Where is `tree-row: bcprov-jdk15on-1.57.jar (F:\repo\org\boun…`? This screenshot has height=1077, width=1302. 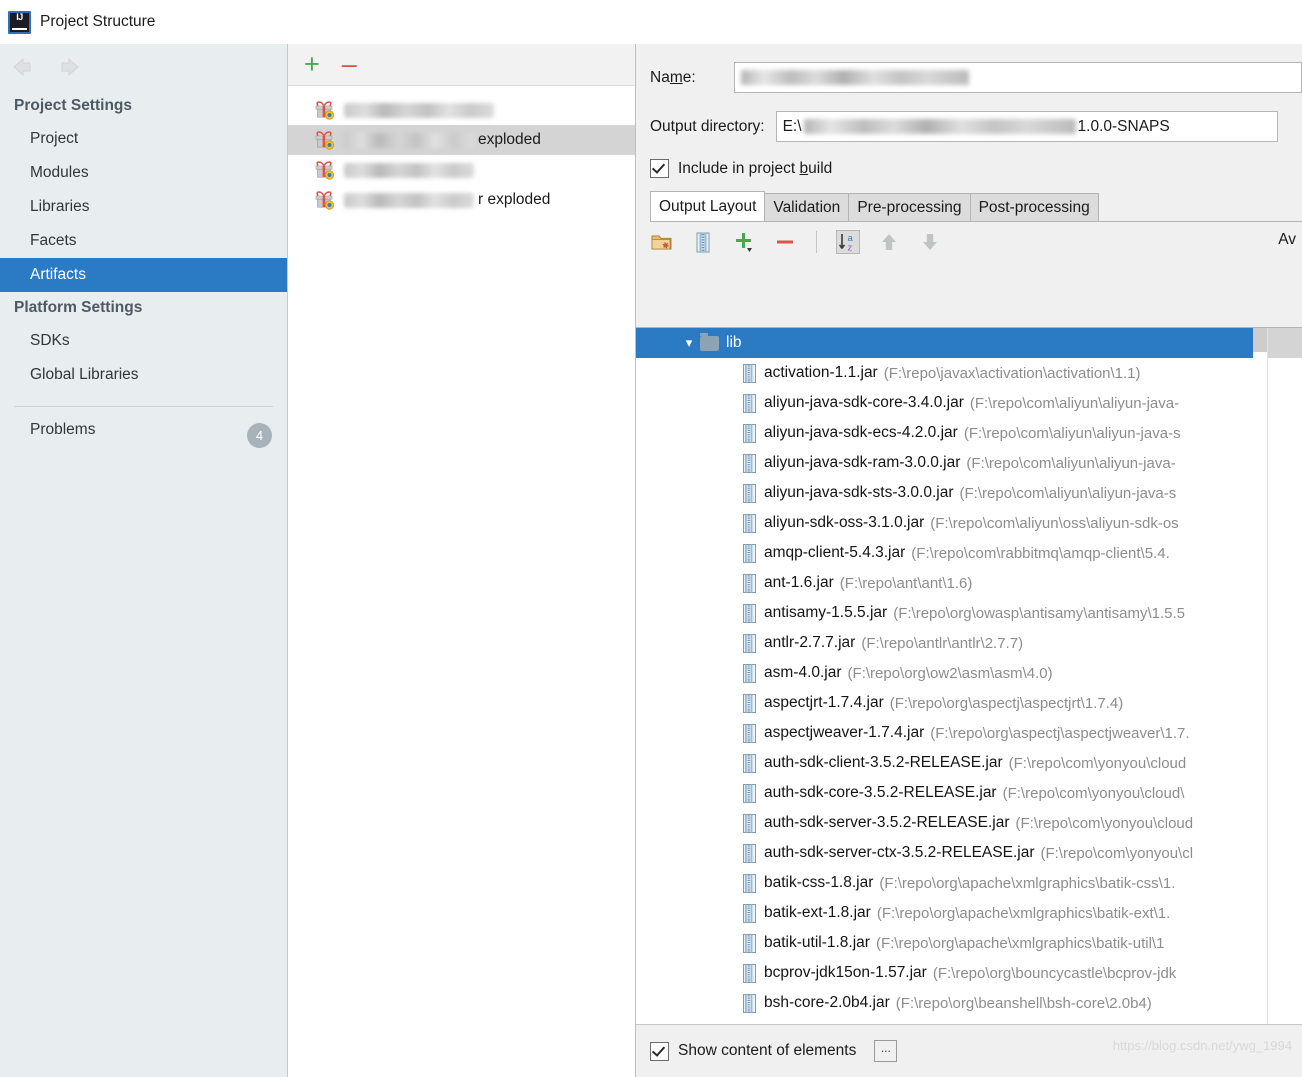
tree-row: bcprov-jdk15on-1.57.jar (F:\repo\org\boun… is located at coordinates (969, 973).